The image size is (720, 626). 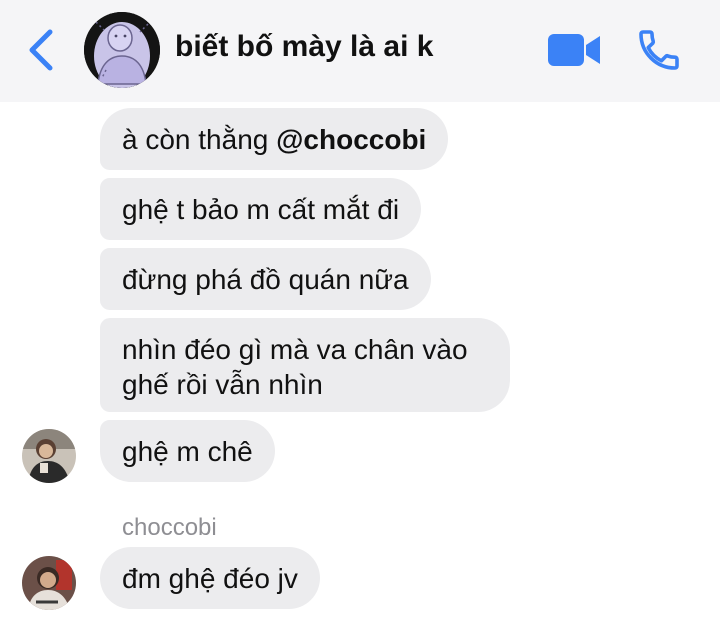 I want to click on video-call-button, so click(x=574, y=50).